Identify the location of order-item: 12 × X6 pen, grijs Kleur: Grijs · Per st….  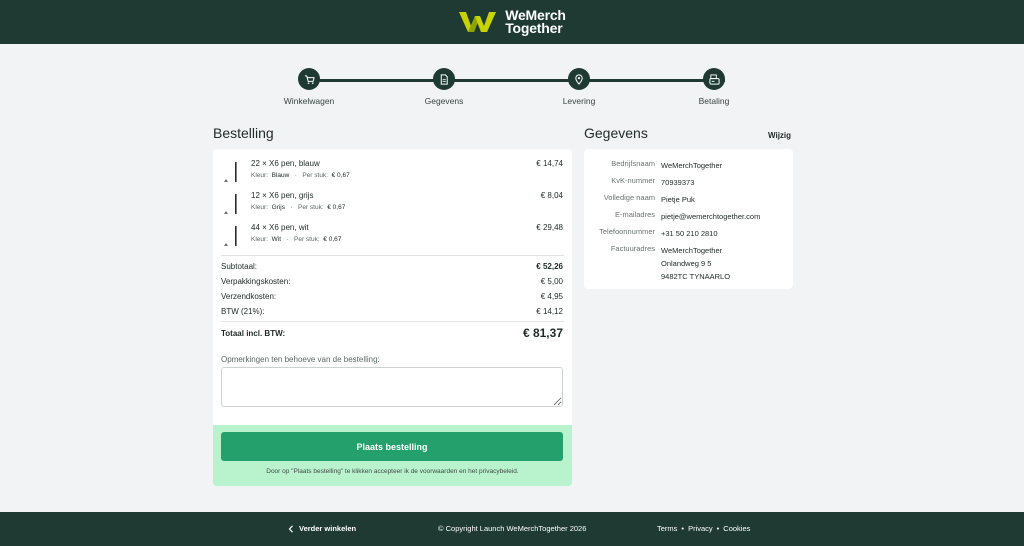
(392, 203).